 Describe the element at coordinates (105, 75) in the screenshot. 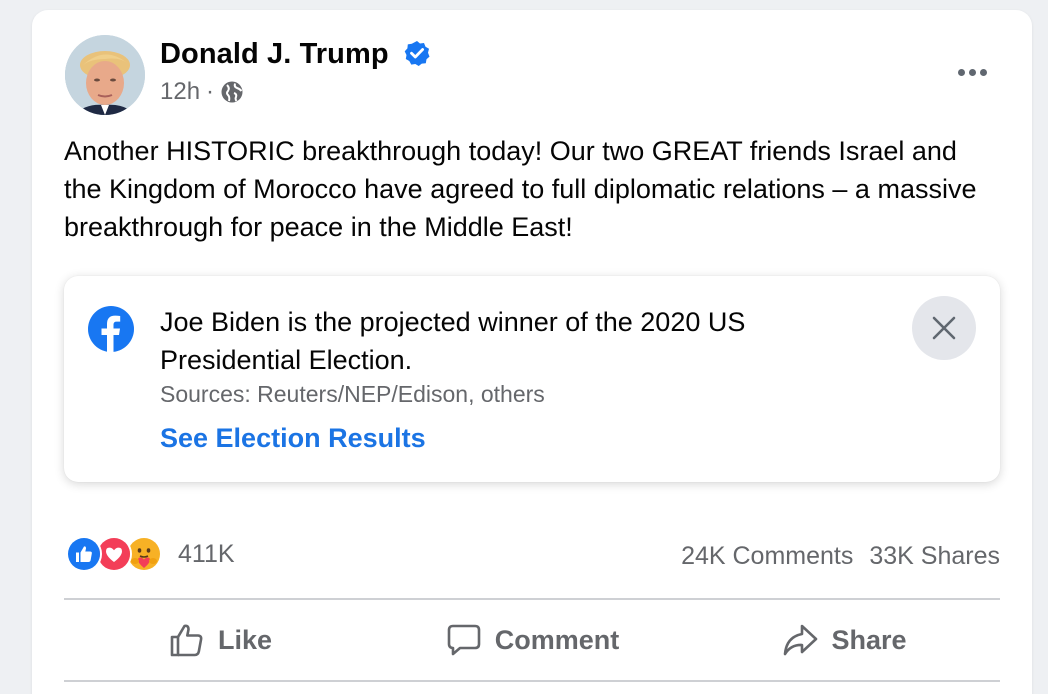

I see `avatar` at that location.